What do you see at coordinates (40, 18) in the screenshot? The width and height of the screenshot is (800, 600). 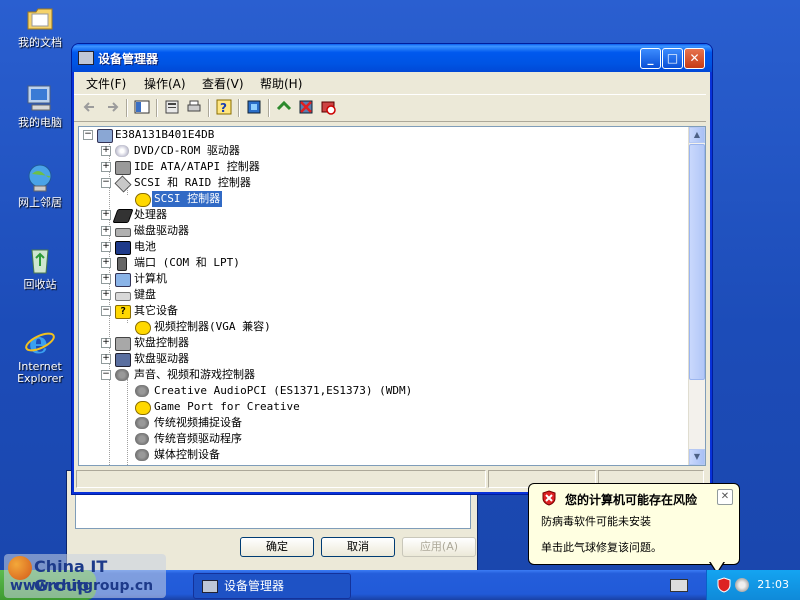 I see `my-documents-icon` at bounding box center [40, 18].